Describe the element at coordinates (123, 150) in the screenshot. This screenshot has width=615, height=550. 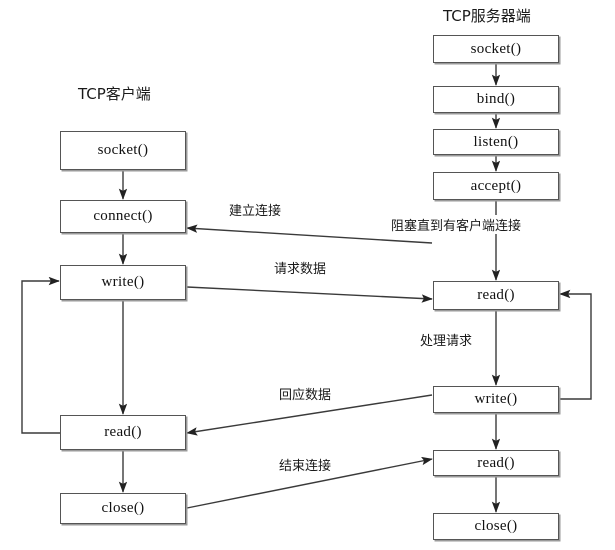
I see `client-node-socket-0: socket()` at that location.